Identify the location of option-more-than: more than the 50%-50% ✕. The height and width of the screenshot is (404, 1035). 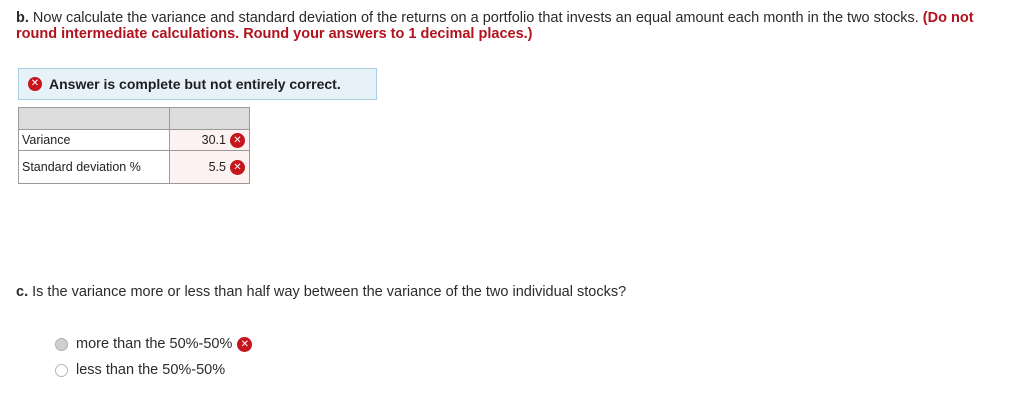
(154, 344).